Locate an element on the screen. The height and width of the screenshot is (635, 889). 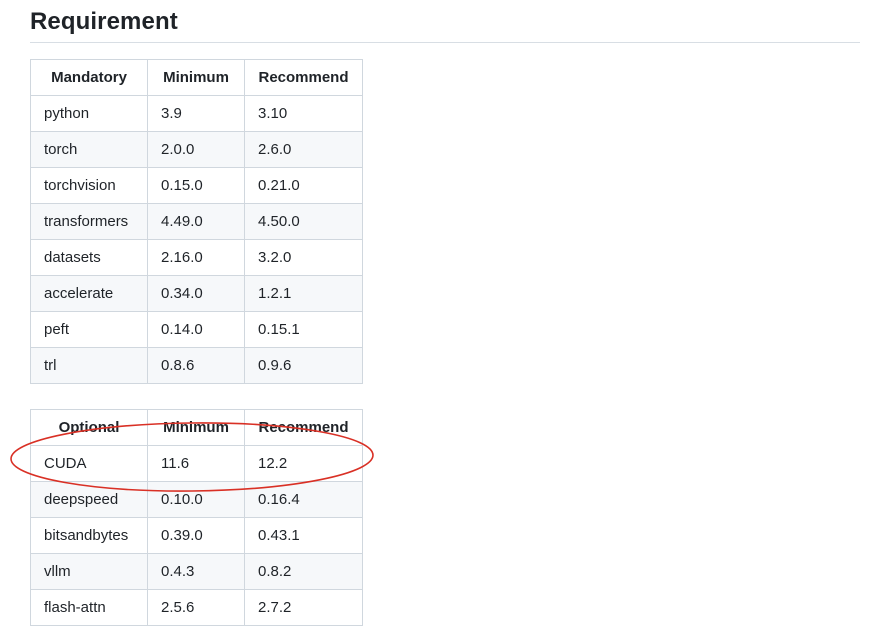
package-name-cell: bitsandbytes is located at coordinates (89, 535).